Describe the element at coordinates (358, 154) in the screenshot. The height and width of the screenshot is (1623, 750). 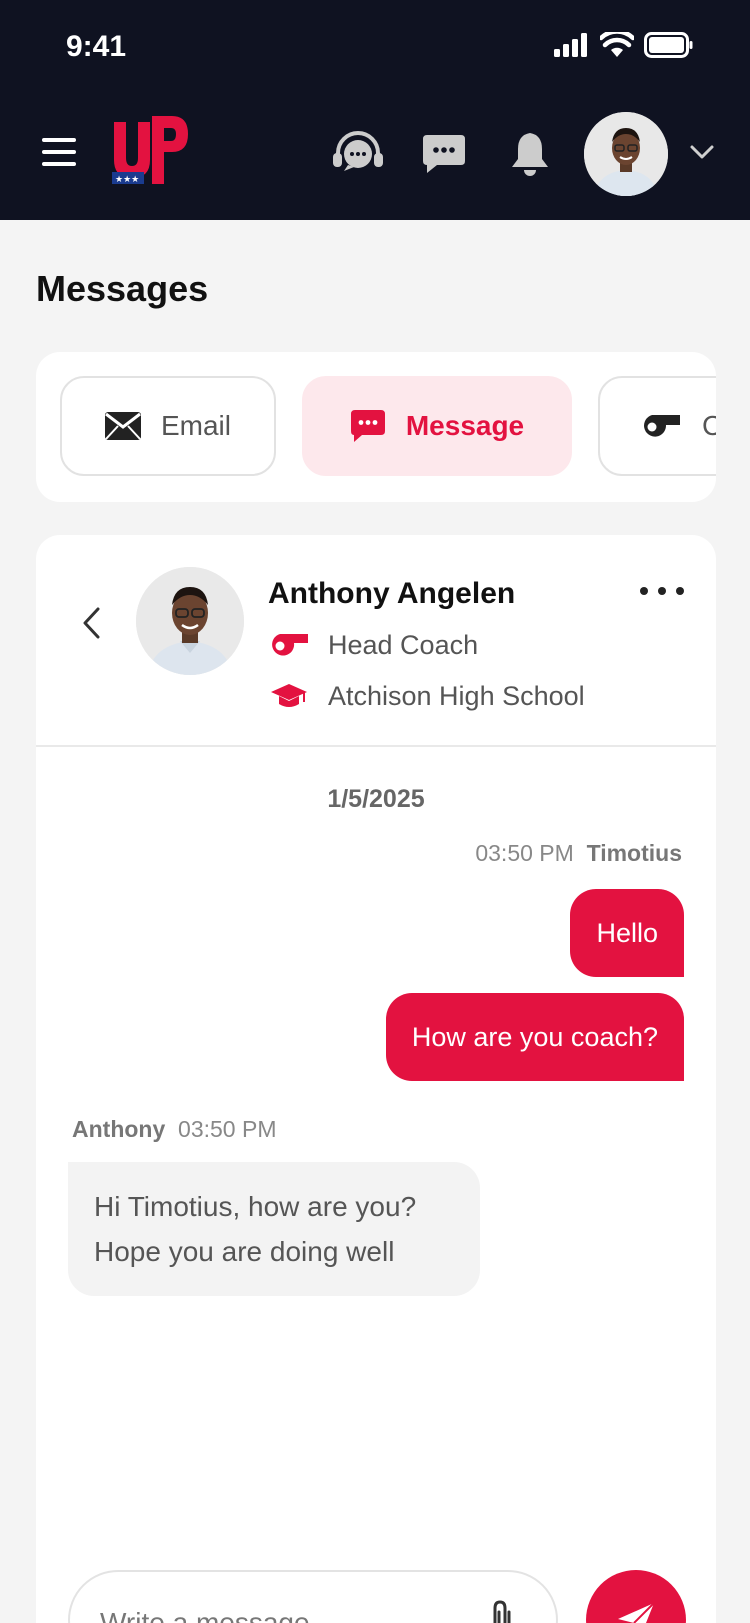
I see `support-headset-icon` at that location.